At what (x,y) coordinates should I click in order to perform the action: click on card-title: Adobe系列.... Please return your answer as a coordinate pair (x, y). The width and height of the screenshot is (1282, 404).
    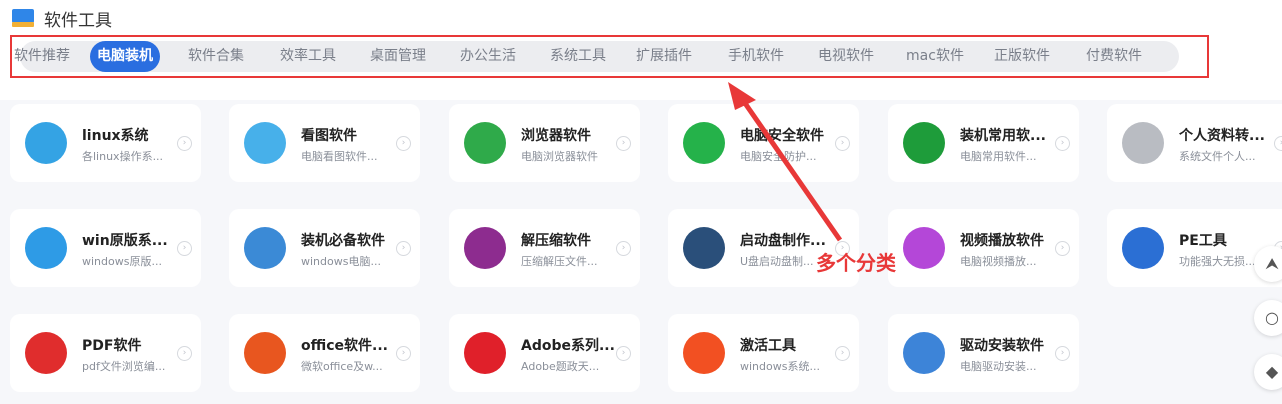
    Looking at the image, I should click on (568, 346).